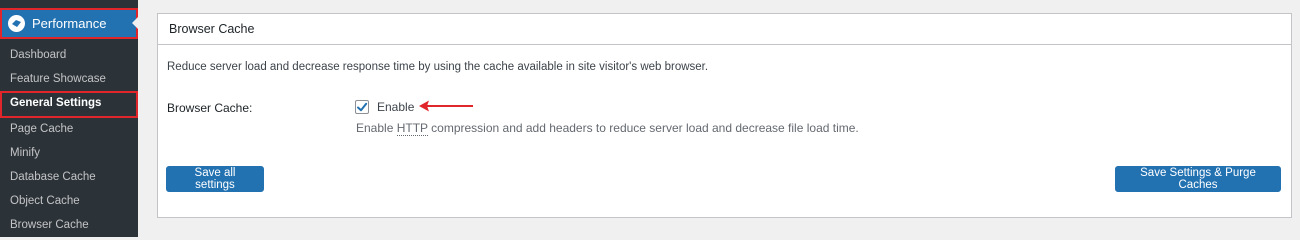 The height and width of the screenshot is (240, 1300). I want to click on sidebar-item-minify: Minify, so click(69, 153).